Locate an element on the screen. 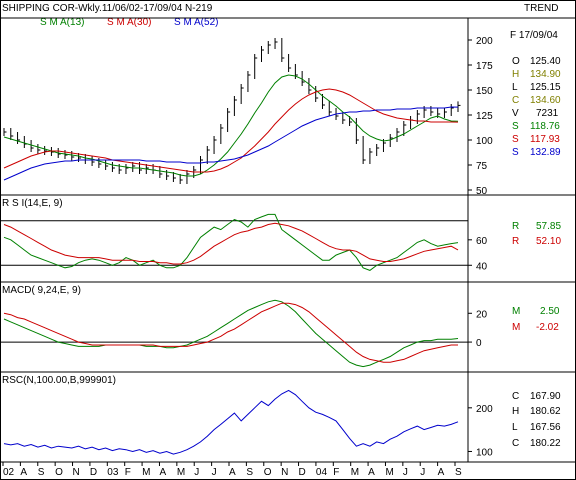 The width and height of the screenshot is (576, 480). x-label-23: J is located at coordinates (405, 472).